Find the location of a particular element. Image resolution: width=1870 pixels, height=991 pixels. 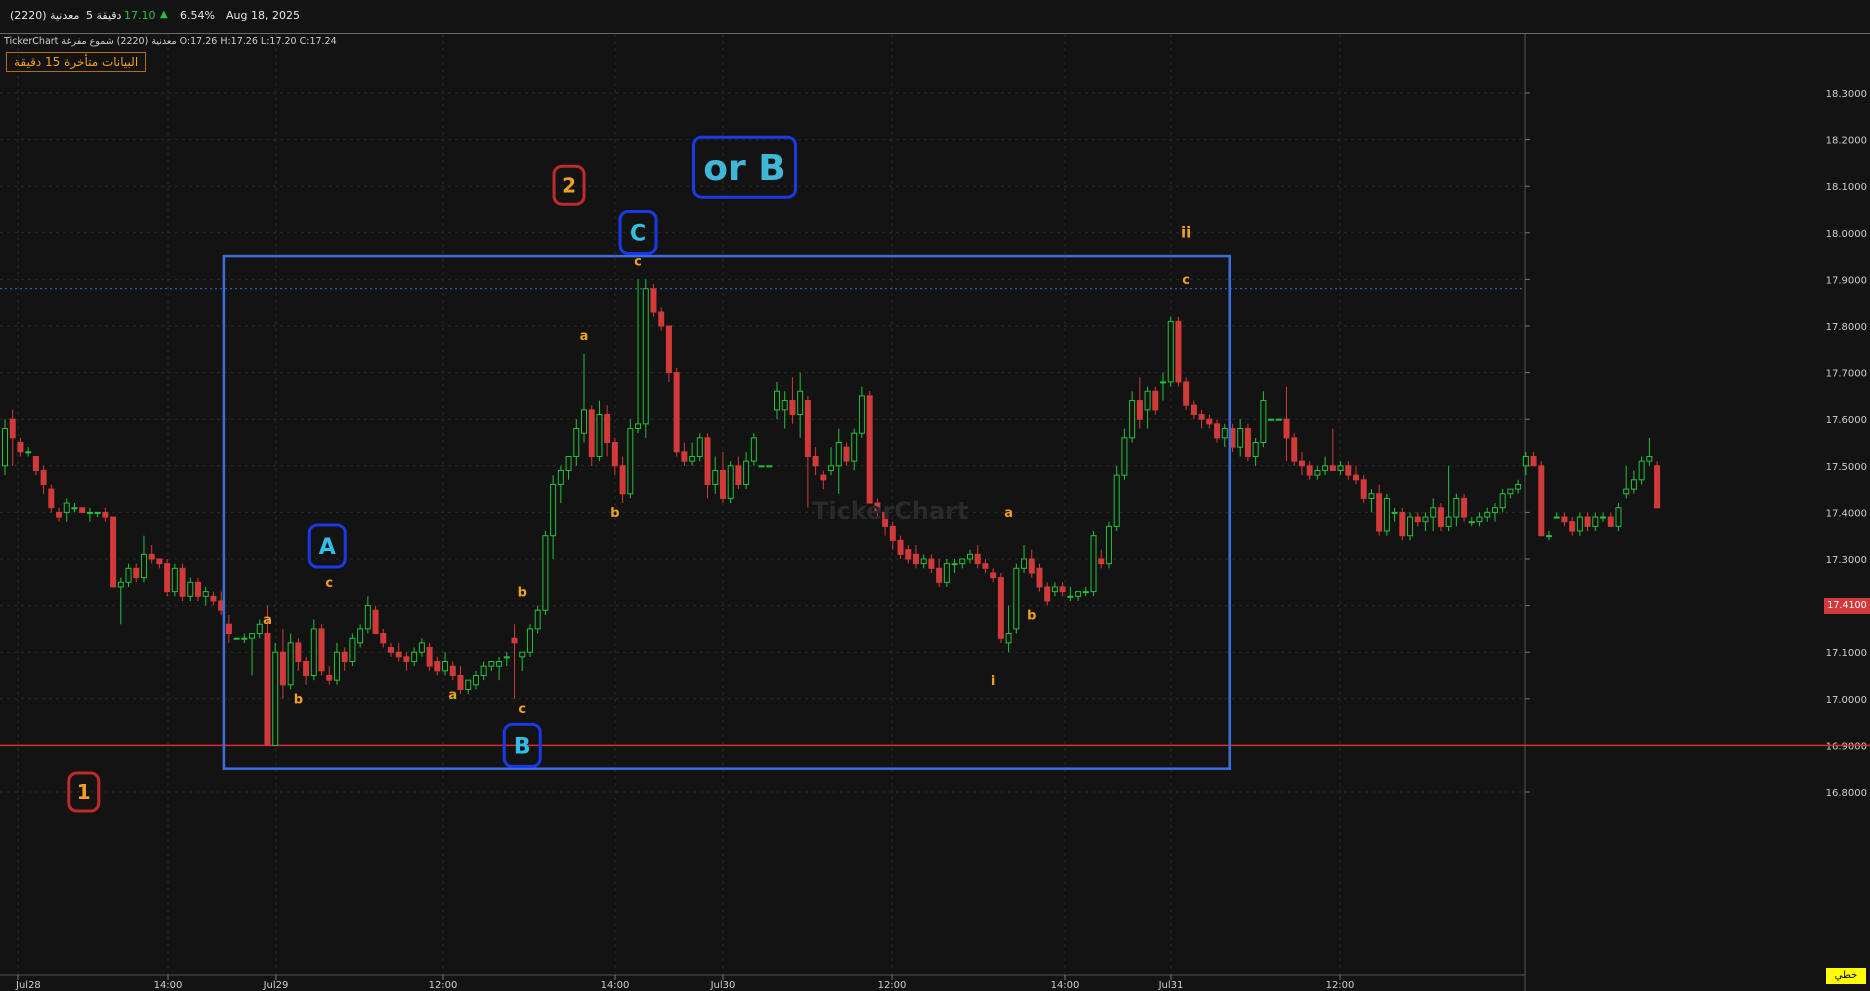

price-tick-label: 18.2000 is located at coordinates (1846, 141).